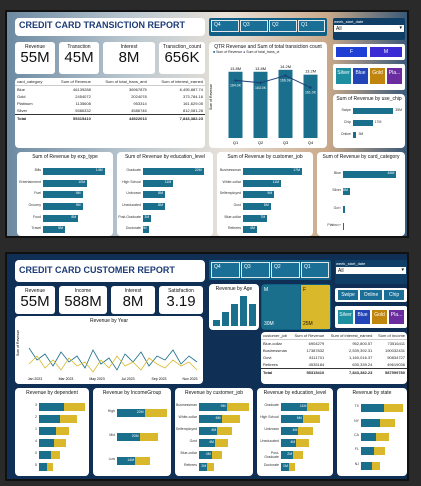  I want to click on data-label: 7M, so click(263, 216).